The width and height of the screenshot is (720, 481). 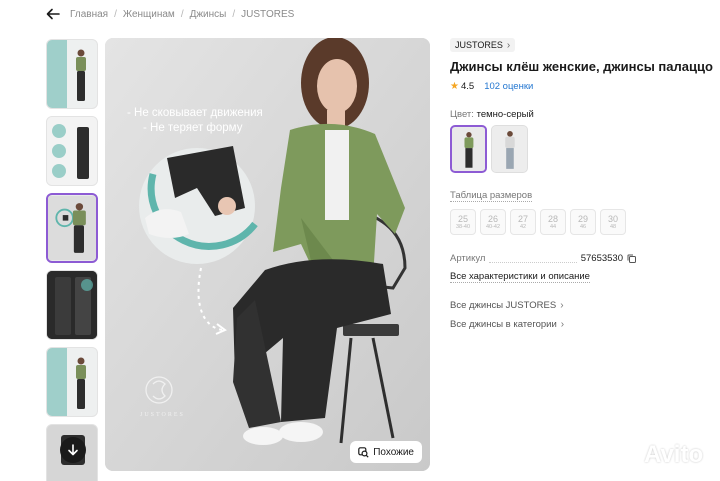 I want to click on brand-chip: JUSTORES ›, so click(x=483, y=45).